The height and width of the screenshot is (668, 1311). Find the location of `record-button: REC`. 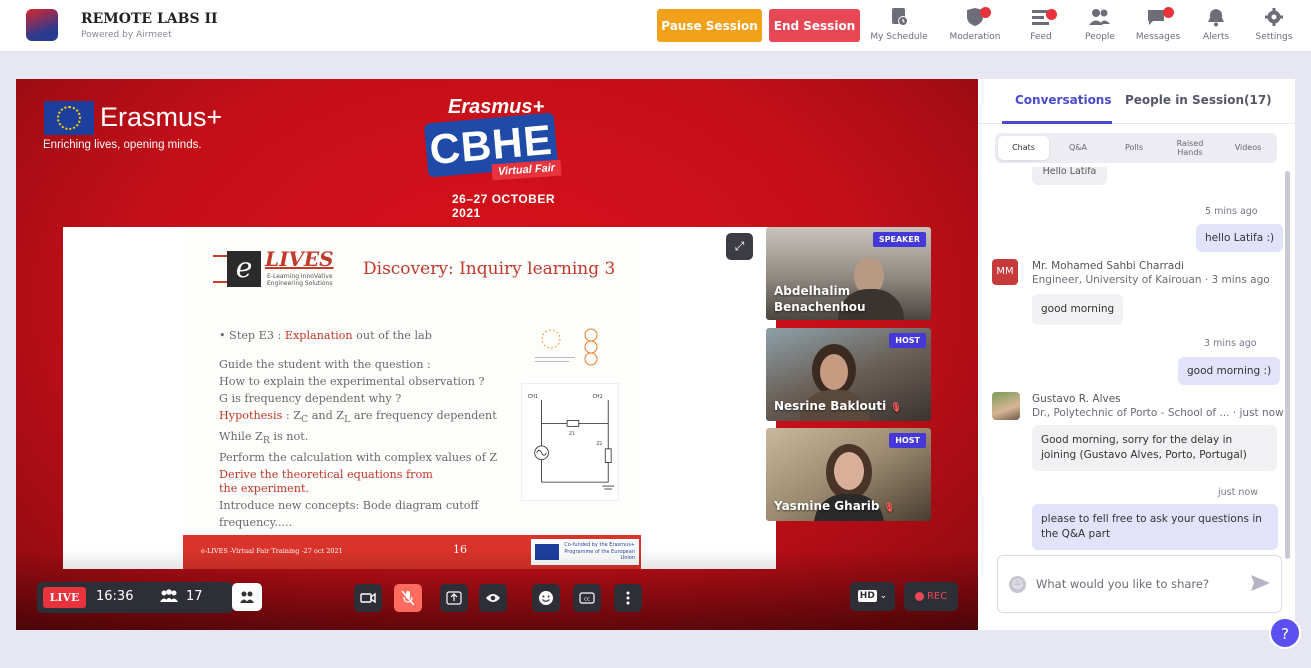

record-button: REC is located at coordinates (931, 596).